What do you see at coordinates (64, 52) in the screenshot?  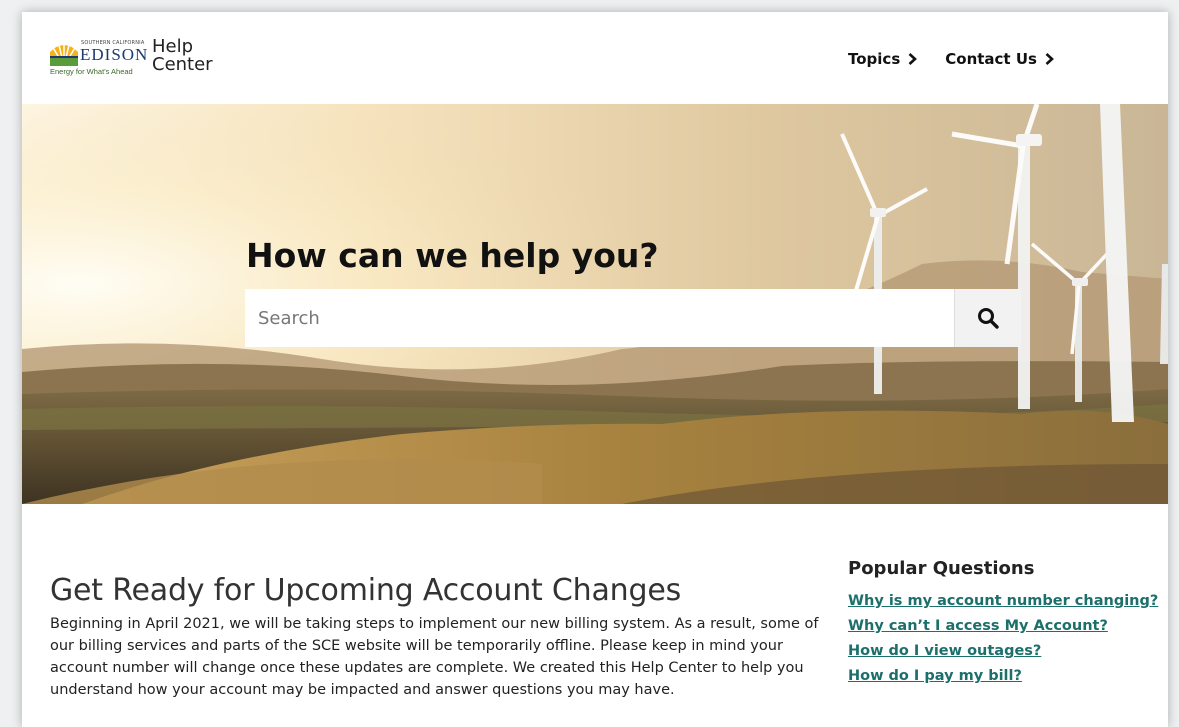 I see `sun-logo-icon` at bounding box center [64, 52].